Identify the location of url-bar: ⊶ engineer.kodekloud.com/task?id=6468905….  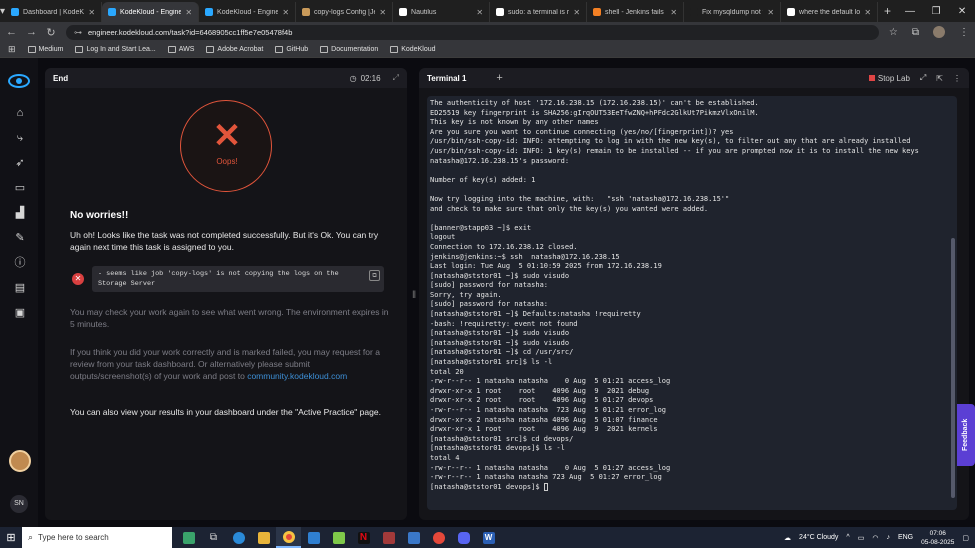
(472, 32).